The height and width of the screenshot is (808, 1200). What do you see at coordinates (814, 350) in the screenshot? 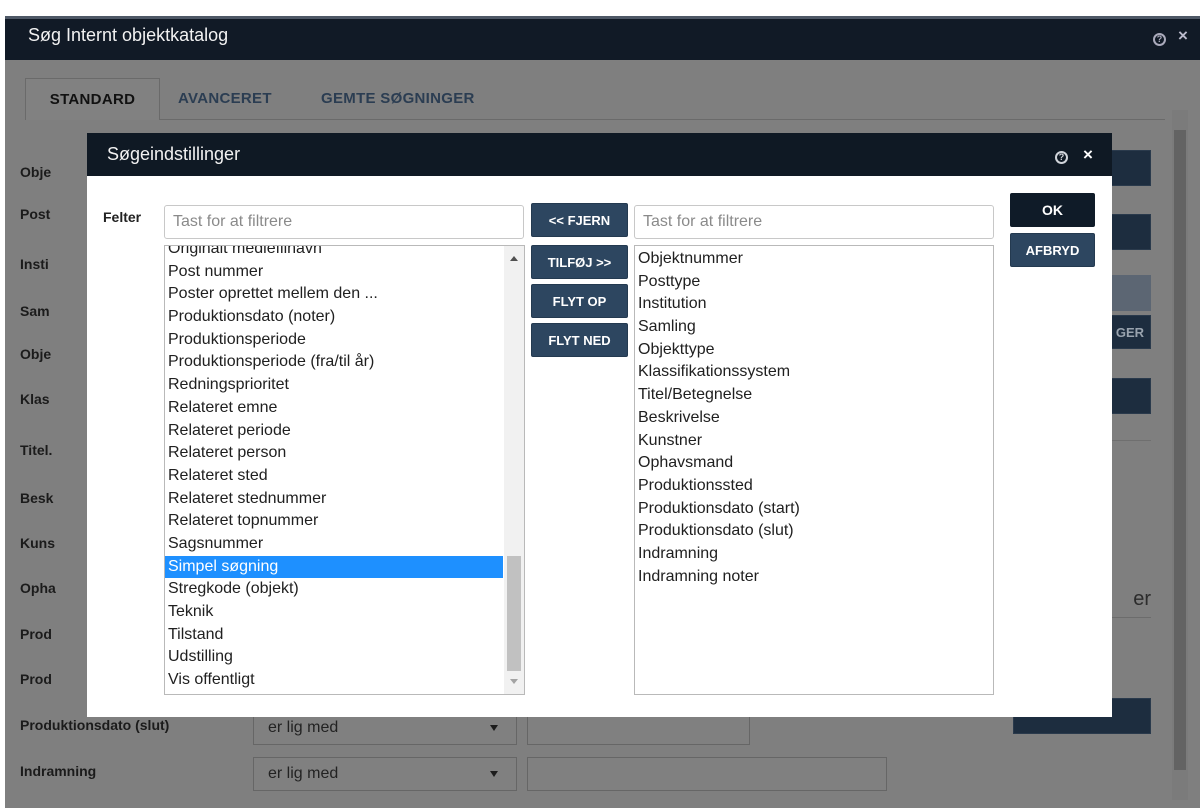
I see `list-item: Objekttype` at bounding box center [814, 350].